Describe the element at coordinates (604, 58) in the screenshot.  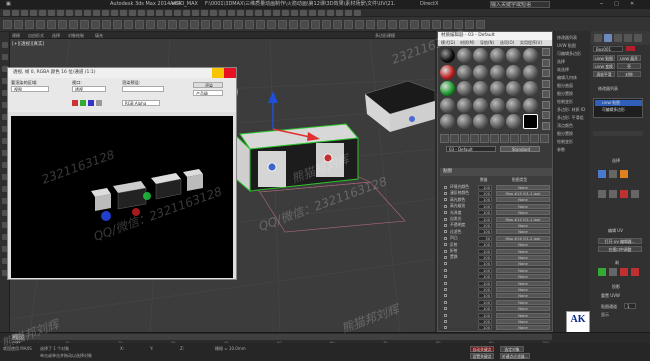
I see `uvw-map-btn: UVW 贴图` at that location.